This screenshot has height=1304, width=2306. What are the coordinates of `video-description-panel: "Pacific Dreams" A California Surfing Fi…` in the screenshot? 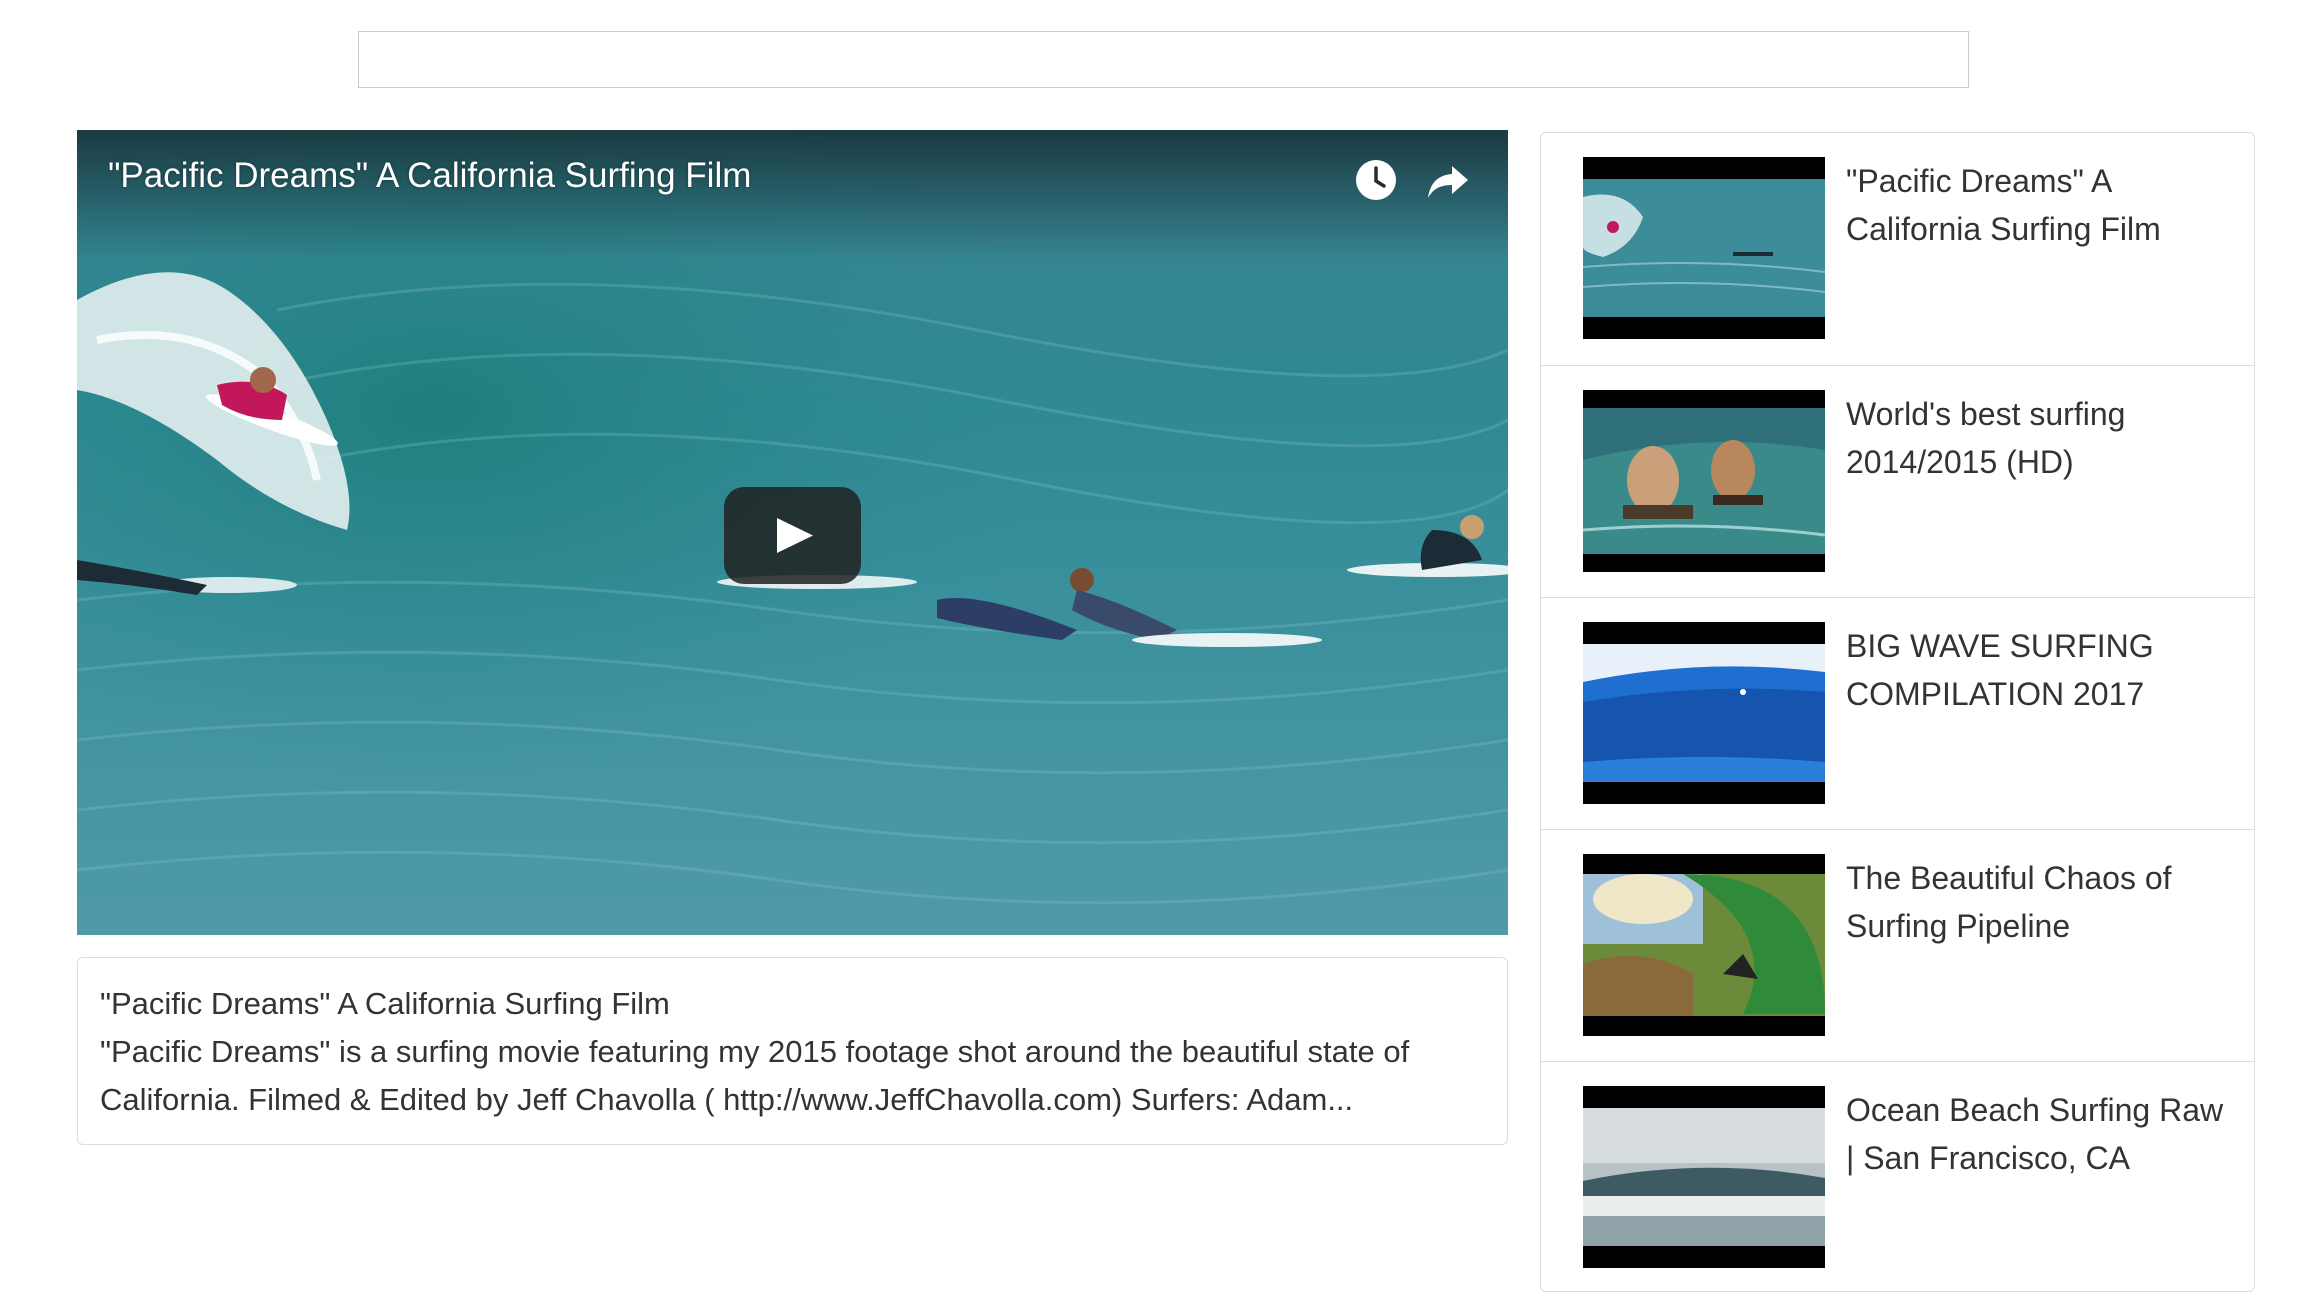 It's located at (792, 1051).